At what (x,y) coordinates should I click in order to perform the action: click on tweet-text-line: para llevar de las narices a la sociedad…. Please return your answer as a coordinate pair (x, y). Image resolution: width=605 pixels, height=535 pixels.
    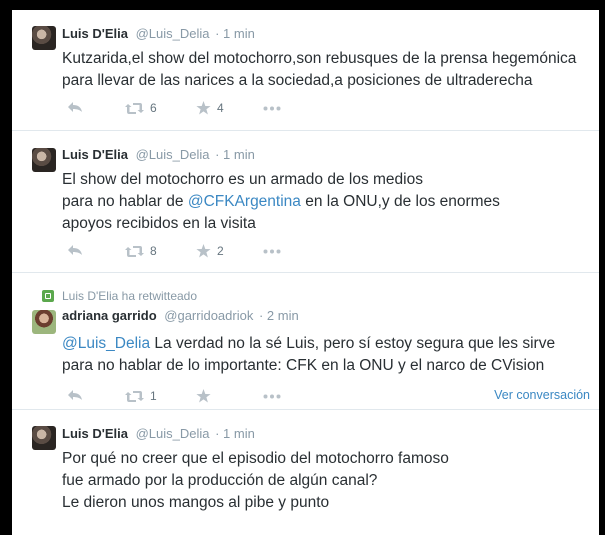
    Looking at the image, I should click on (297, 80).